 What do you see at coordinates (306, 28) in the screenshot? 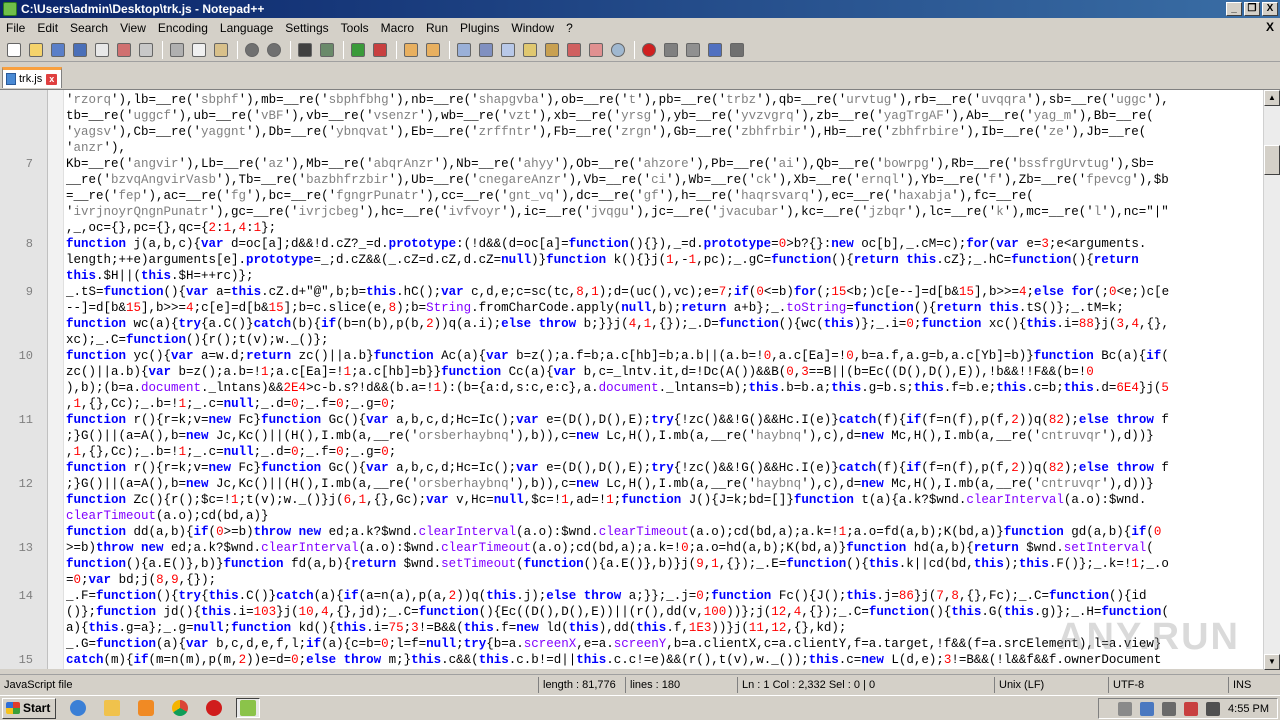
I see `menu-settings: Settings` at bounding box center [306, 28].